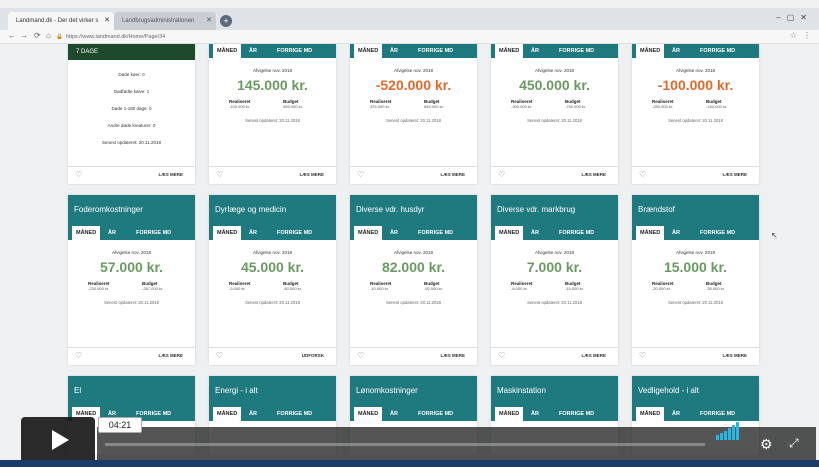  I want to click on amount-value: 82.000 kr., so click(413, 267).